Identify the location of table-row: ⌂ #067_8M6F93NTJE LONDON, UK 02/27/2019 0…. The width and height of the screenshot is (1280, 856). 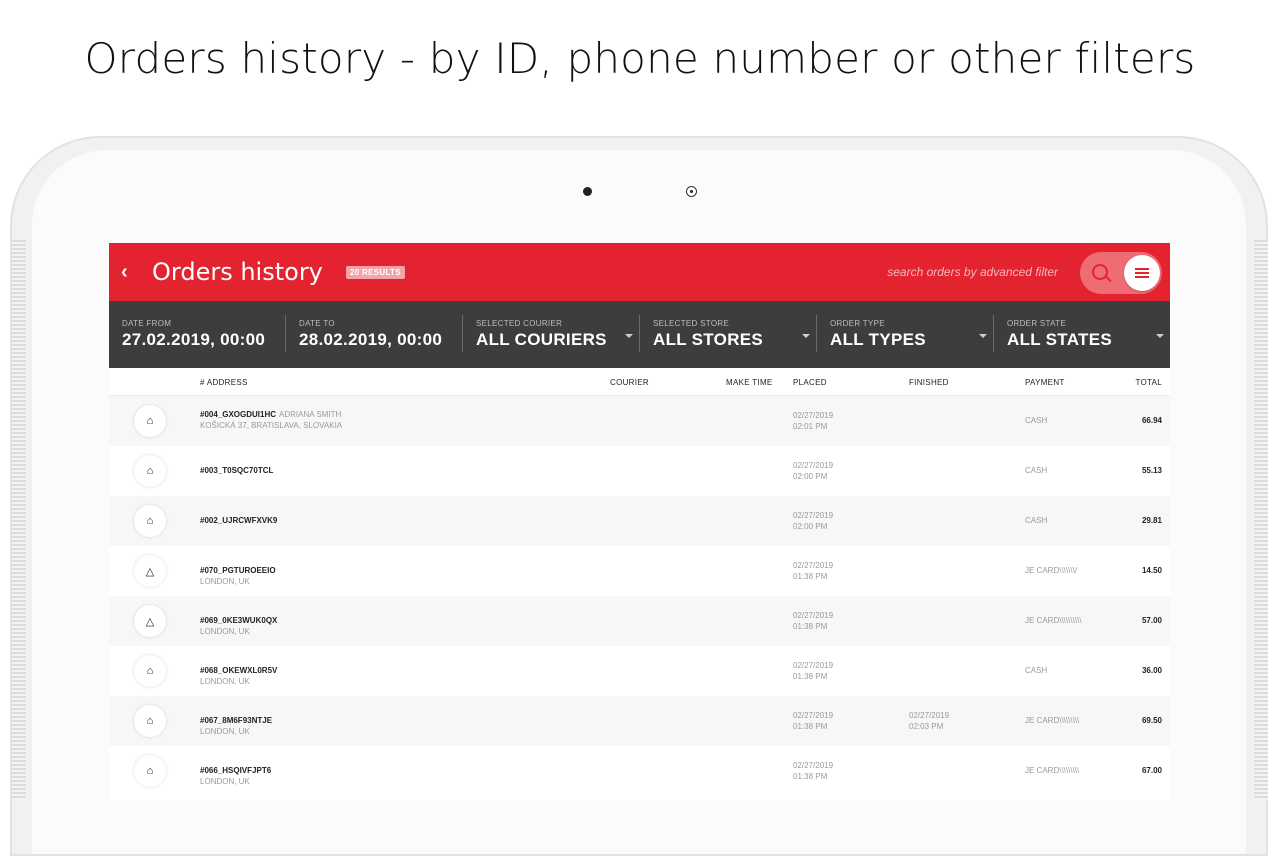
(639, 721).